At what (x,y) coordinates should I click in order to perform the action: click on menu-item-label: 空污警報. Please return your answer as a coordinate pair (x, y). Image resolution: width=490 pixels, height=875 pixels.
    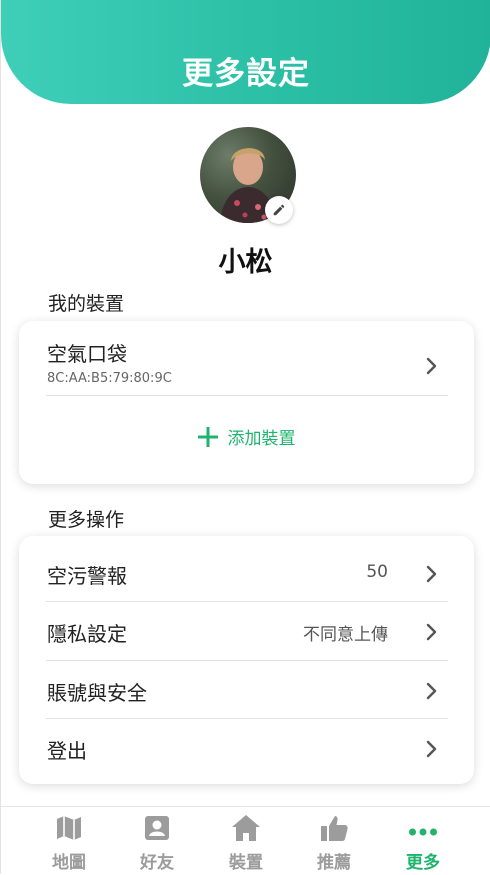
    Looking at the image, I should click on (87, 576).